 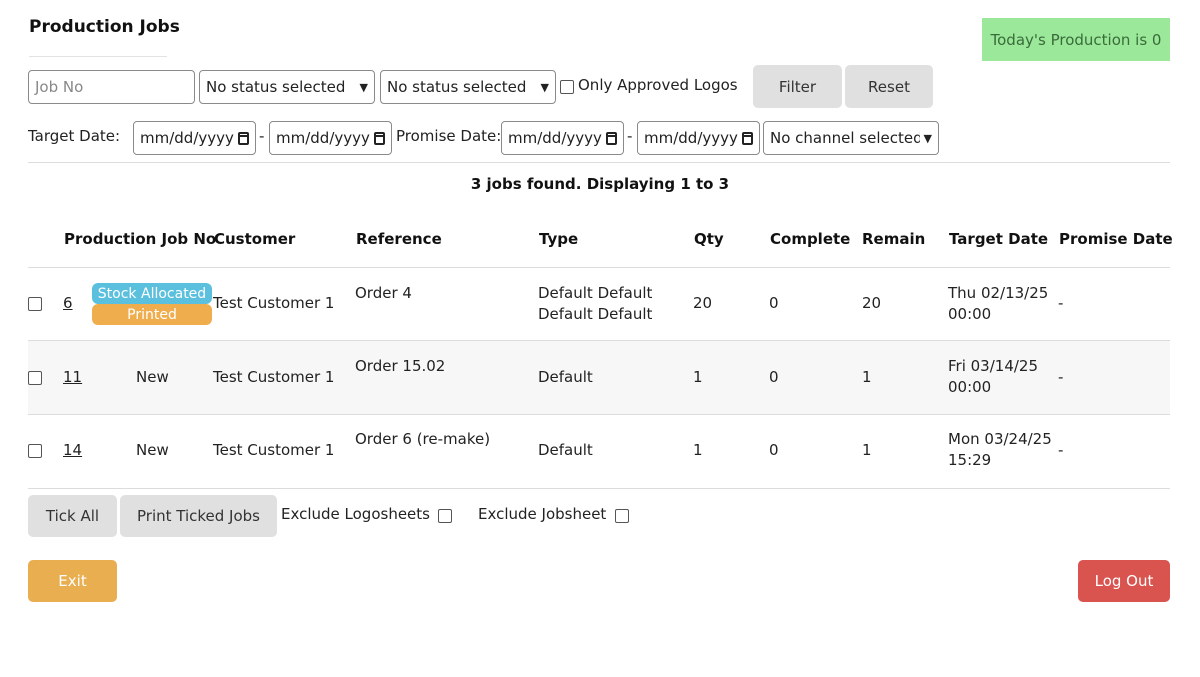 I want to click on reference-cell: Order 15.02, so click(x=400, y=366).